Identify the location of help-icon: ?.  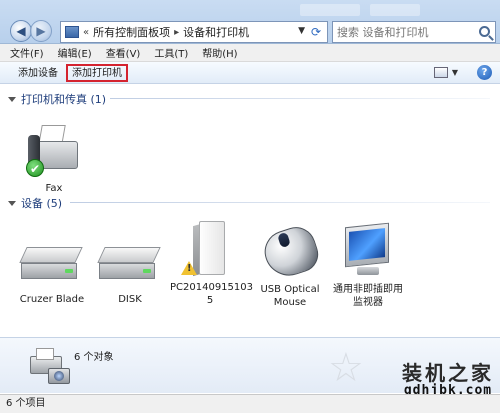
(484, 72).